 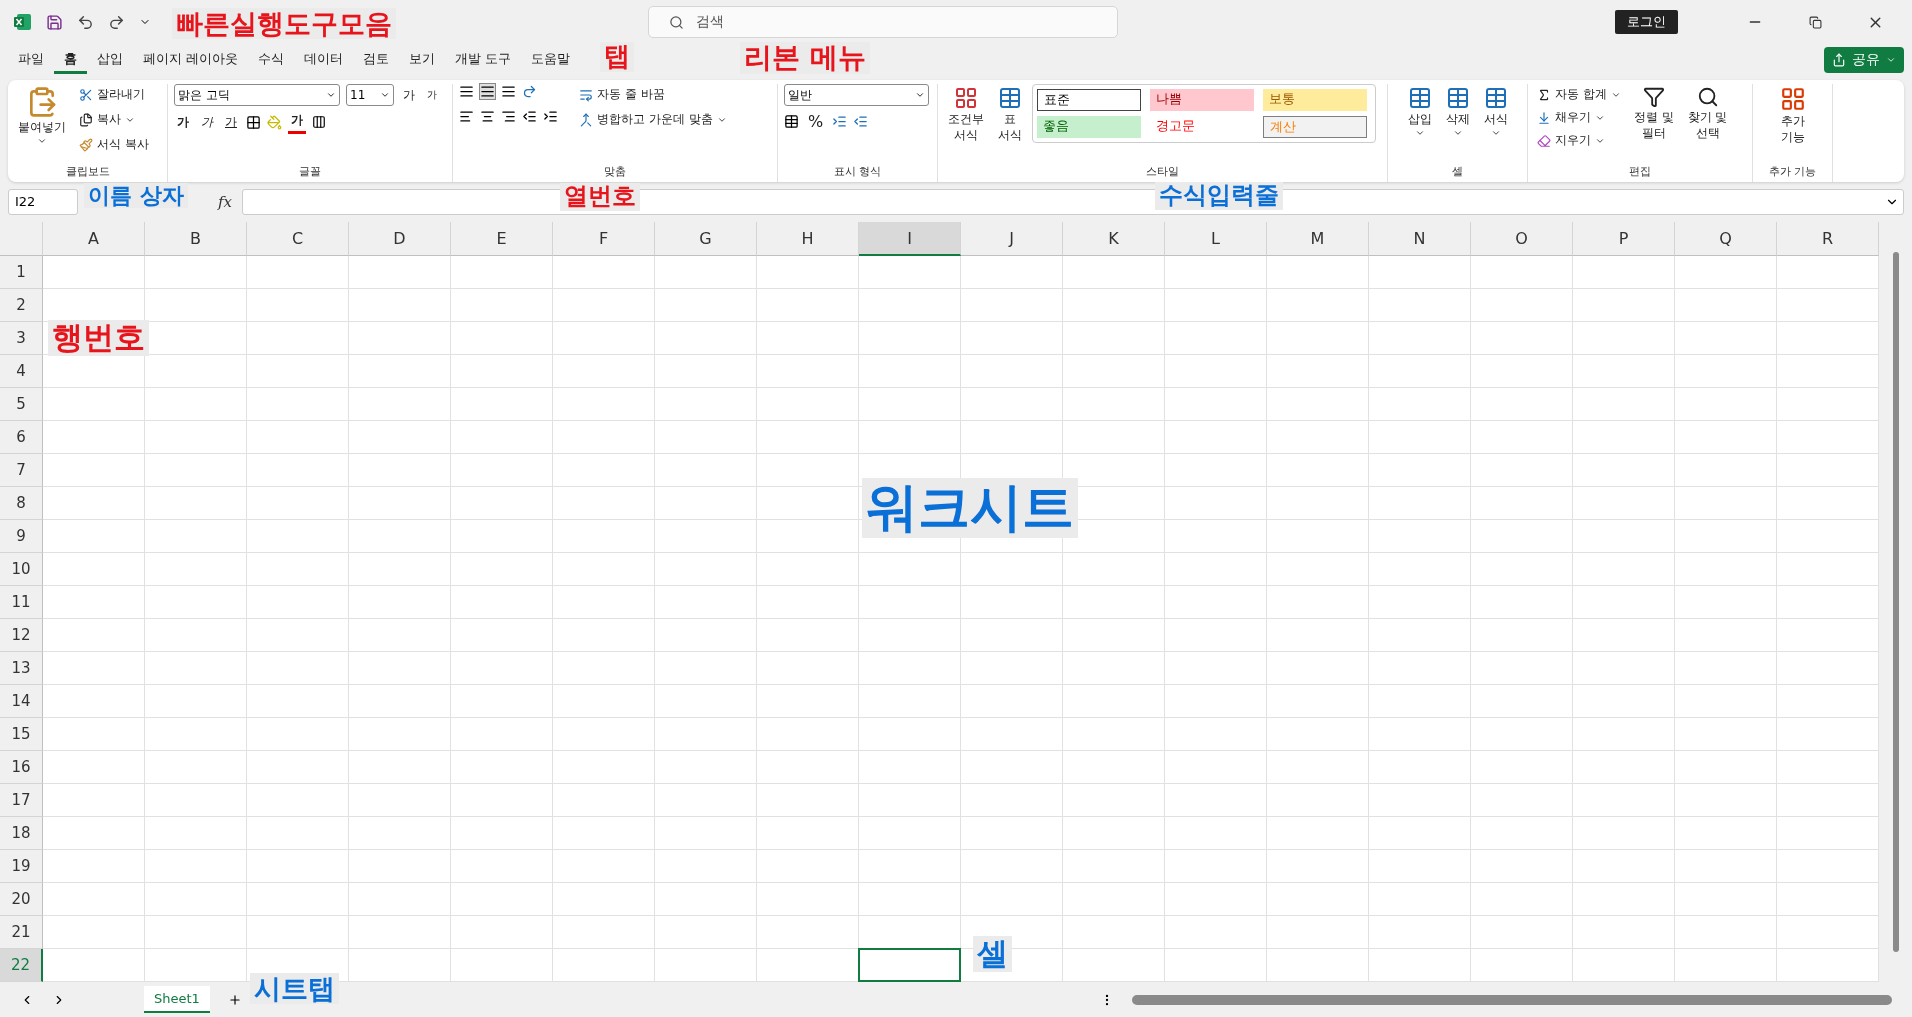 What do you see at coordinates (1216, 239) in the screenshot?
I see `column-header: L` at bounding box center [1216, 239].